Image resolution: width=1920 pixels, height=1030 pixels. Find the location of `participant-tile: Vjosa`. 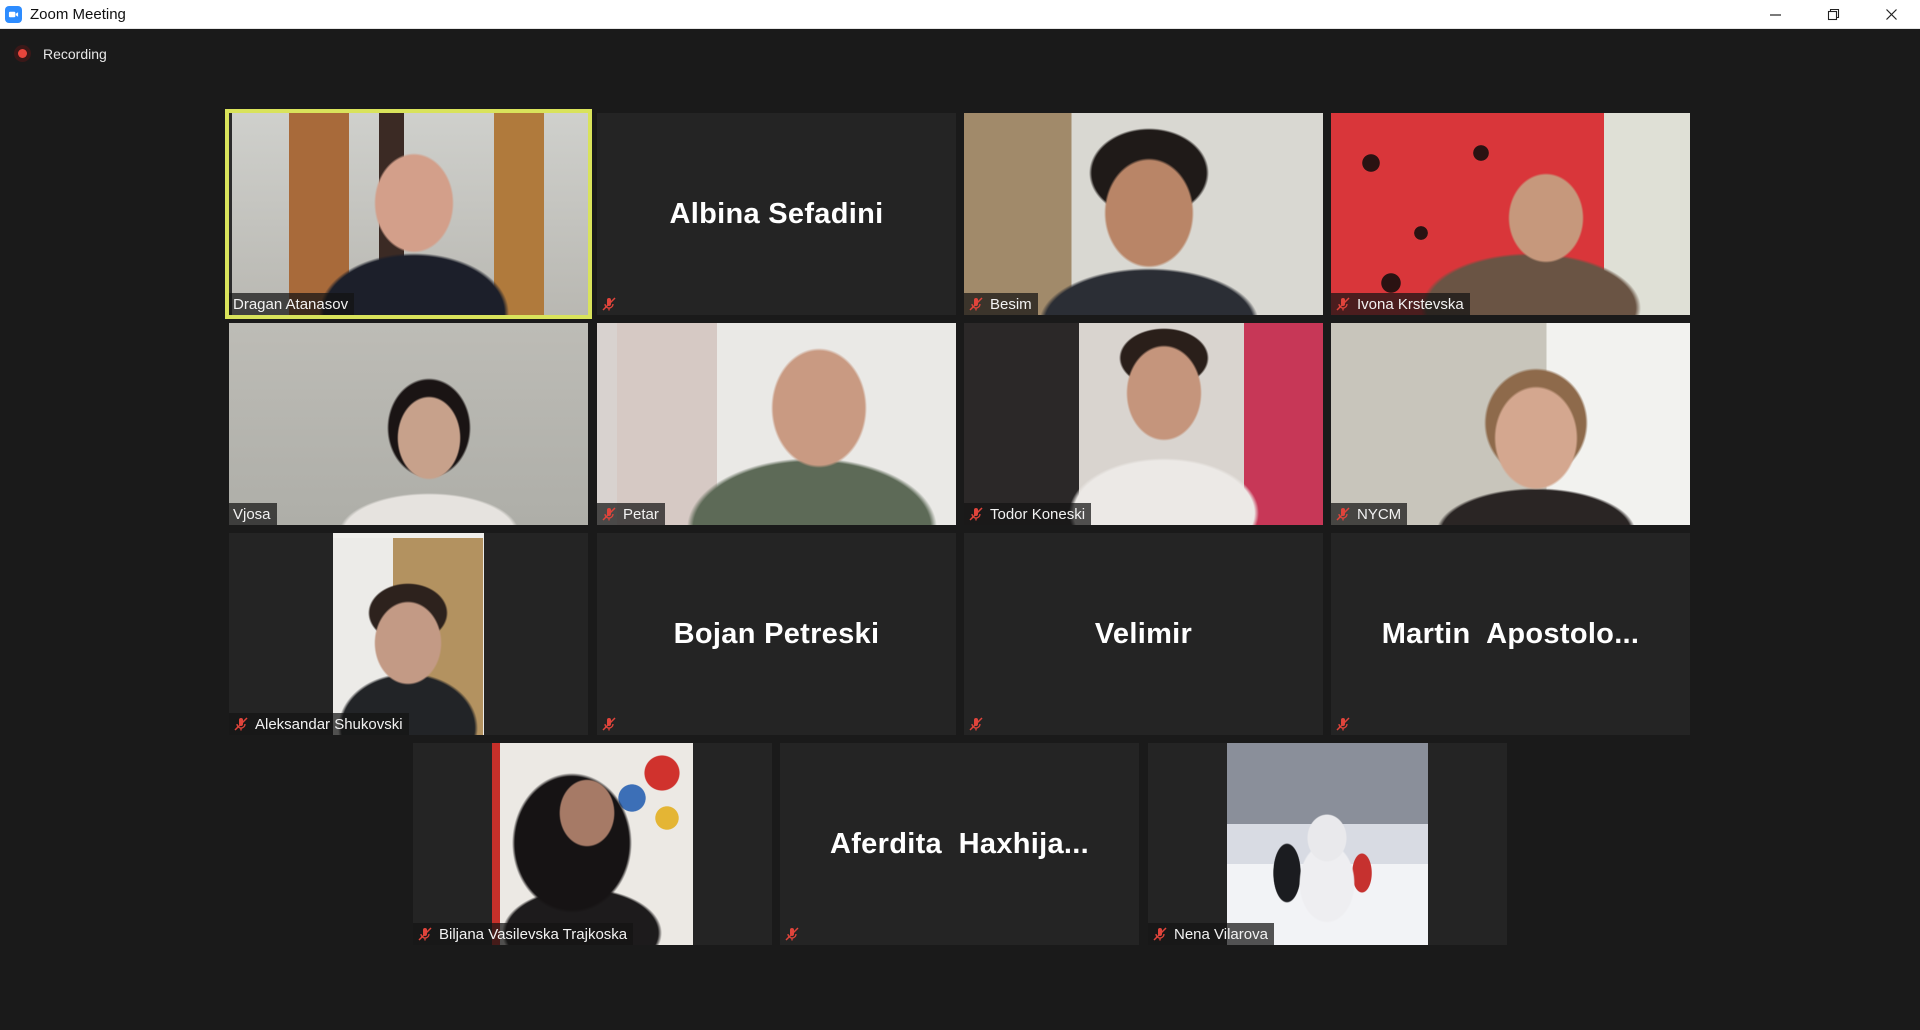

participant-tile: Vjosa is located at coordinates (408, 424).